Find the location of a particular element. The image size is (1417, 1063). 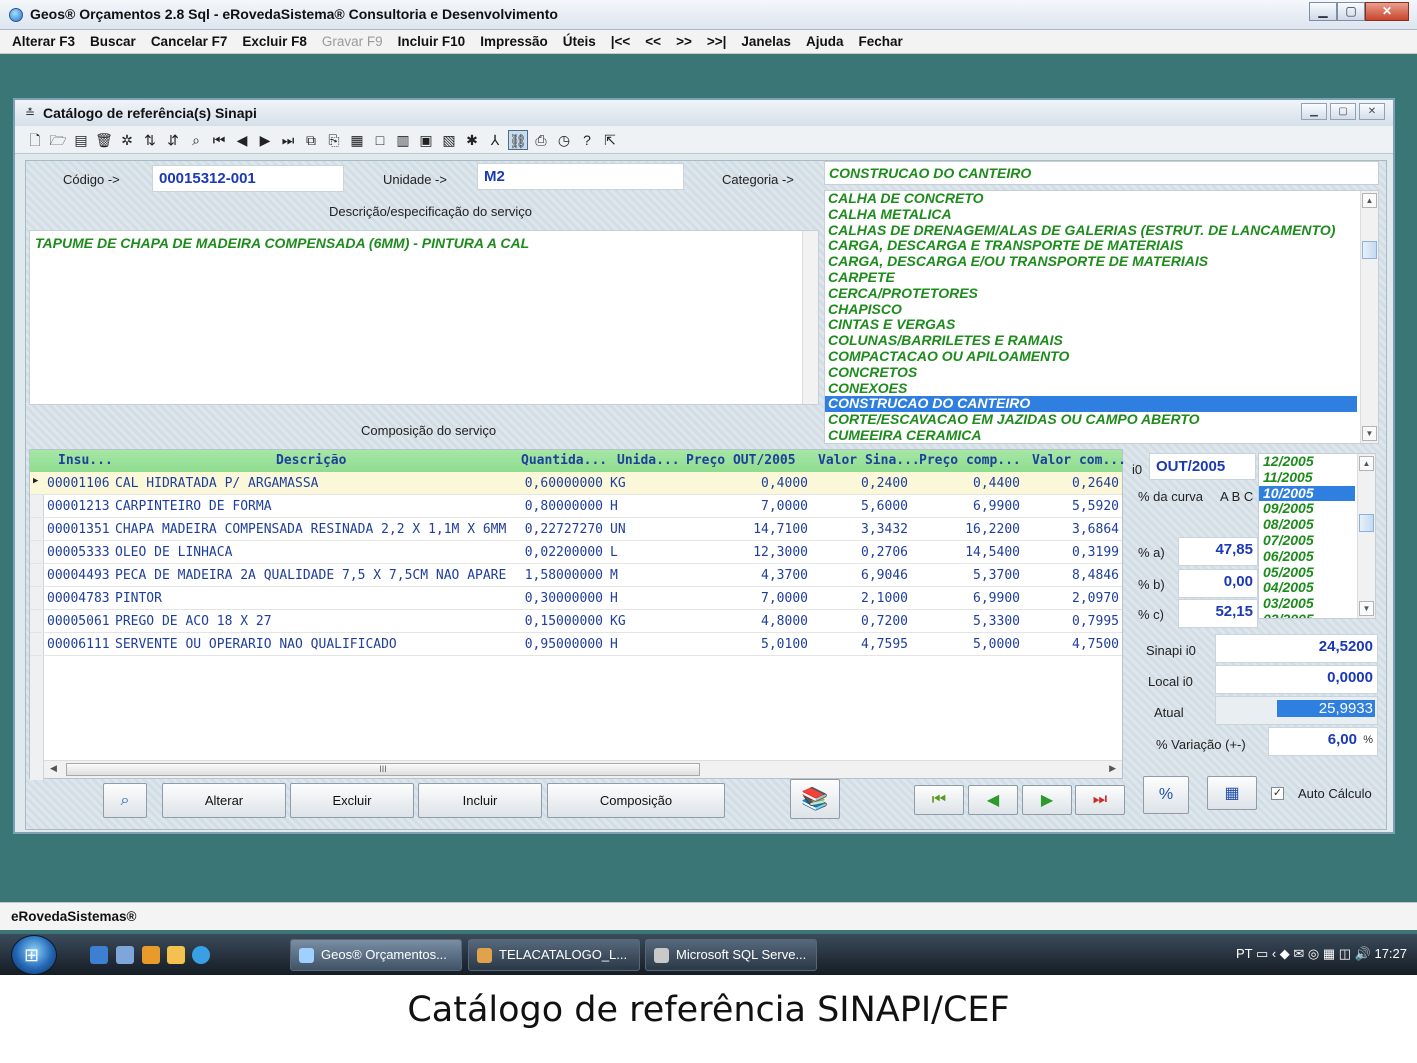

mes-item: 12/2005 is located at coordinates (1307, 462).